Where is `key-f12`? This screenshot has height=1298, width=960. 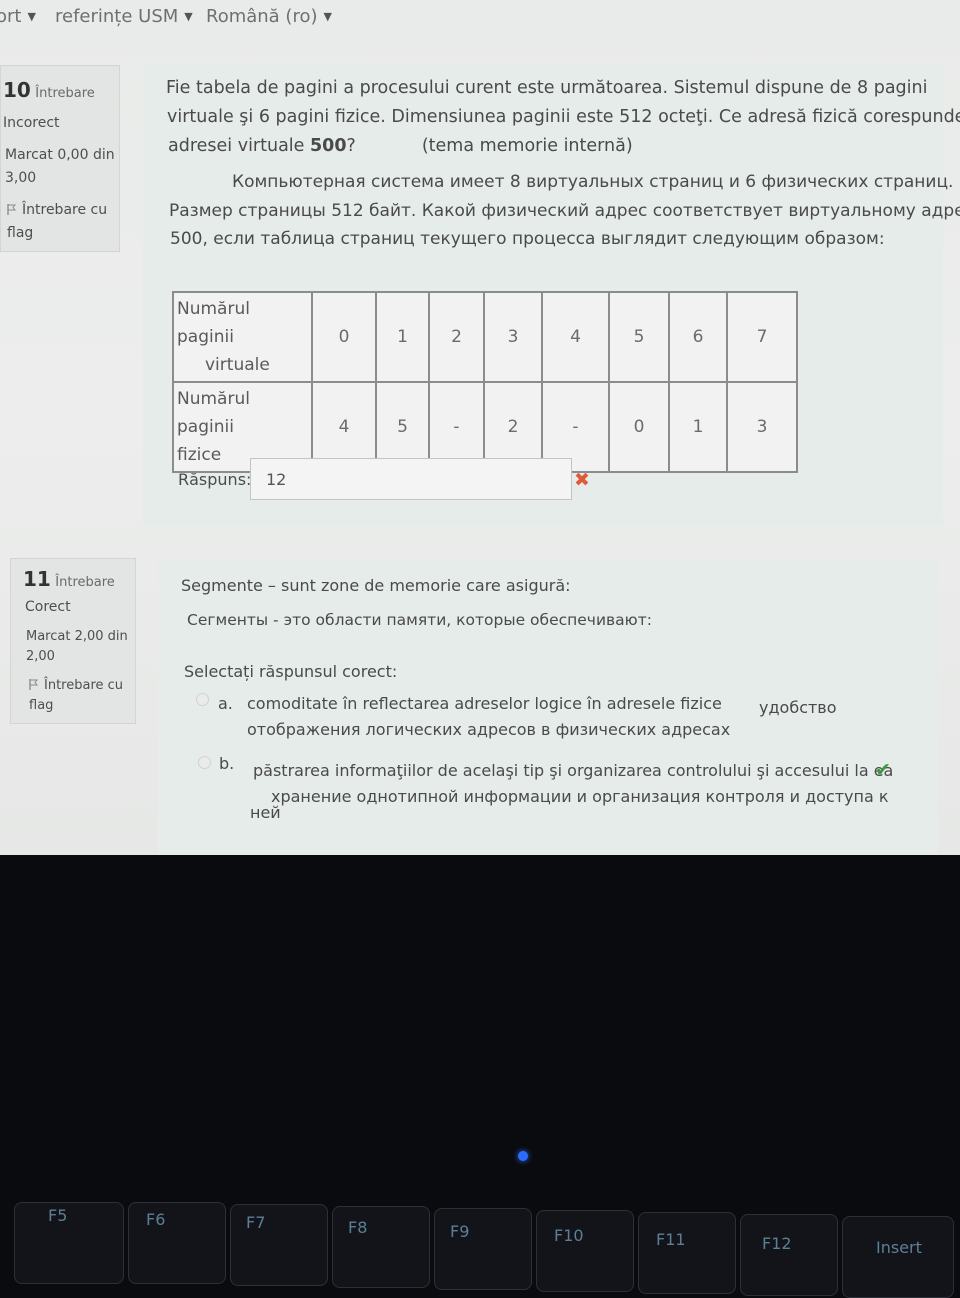 key-f12 is located at coordinates (789, 1255).